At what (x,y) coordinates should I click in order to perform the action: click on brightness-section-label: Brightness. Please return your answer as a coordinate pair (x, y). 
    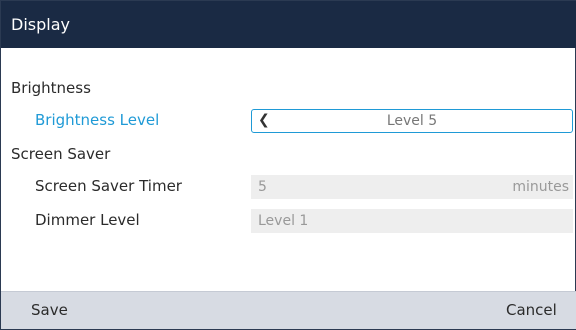
    Looking at the image, I should click on (51, 88).